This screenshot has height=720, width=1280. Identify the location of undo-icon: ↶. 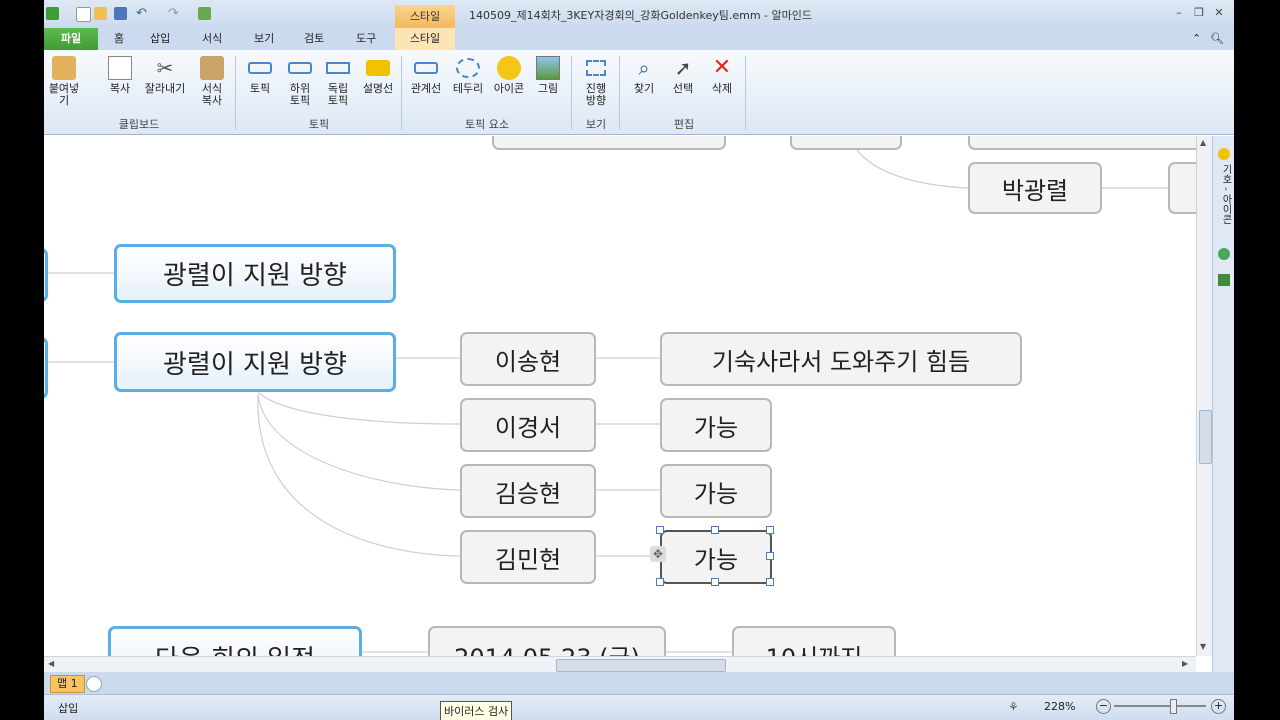
(142, 13).